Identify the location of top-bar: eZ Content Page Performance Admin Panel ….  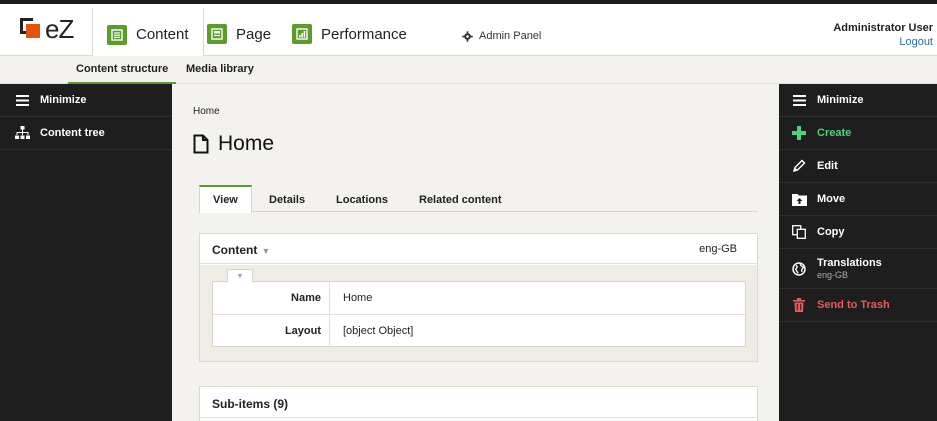
(468, 30).